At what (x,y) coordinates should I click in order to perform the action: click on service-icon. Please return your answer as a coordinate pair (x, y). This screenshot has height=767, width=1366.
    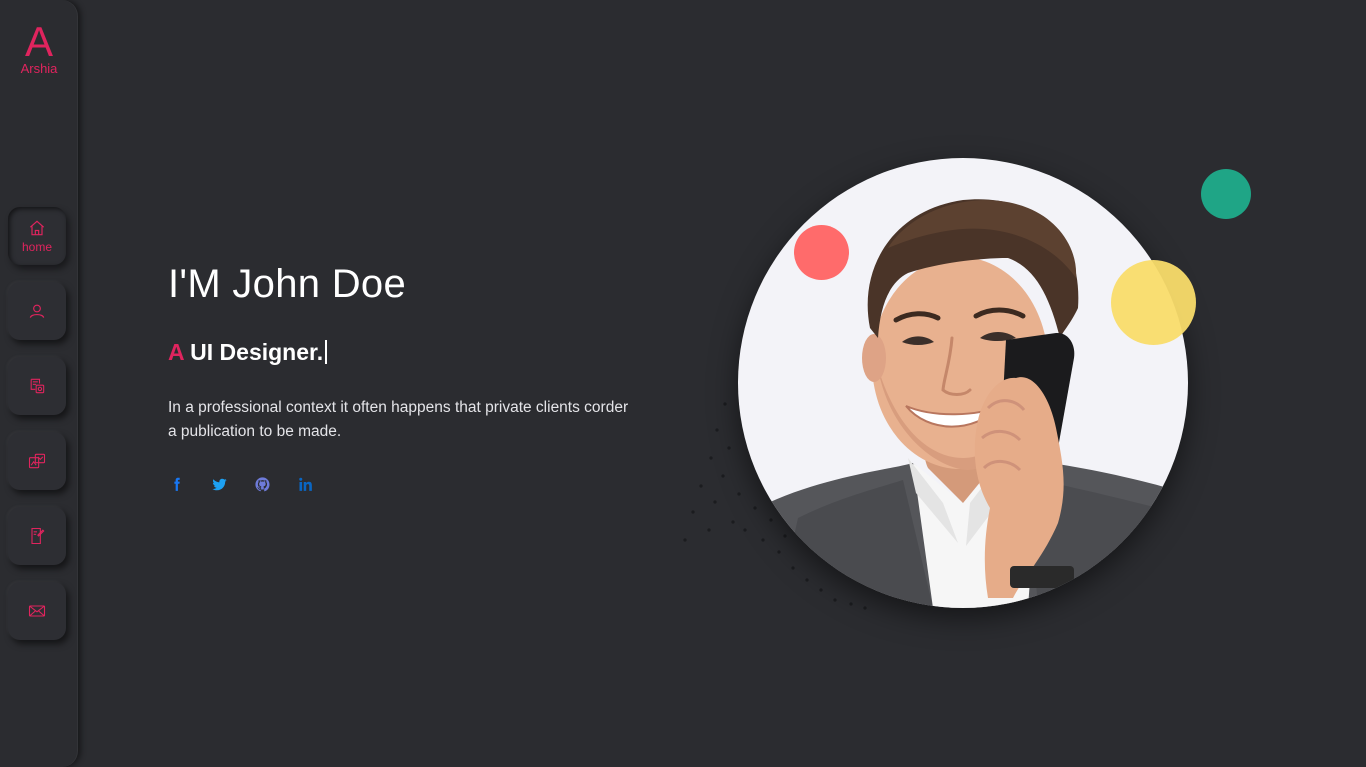
    Looking at the image, I should click on (37, 386).